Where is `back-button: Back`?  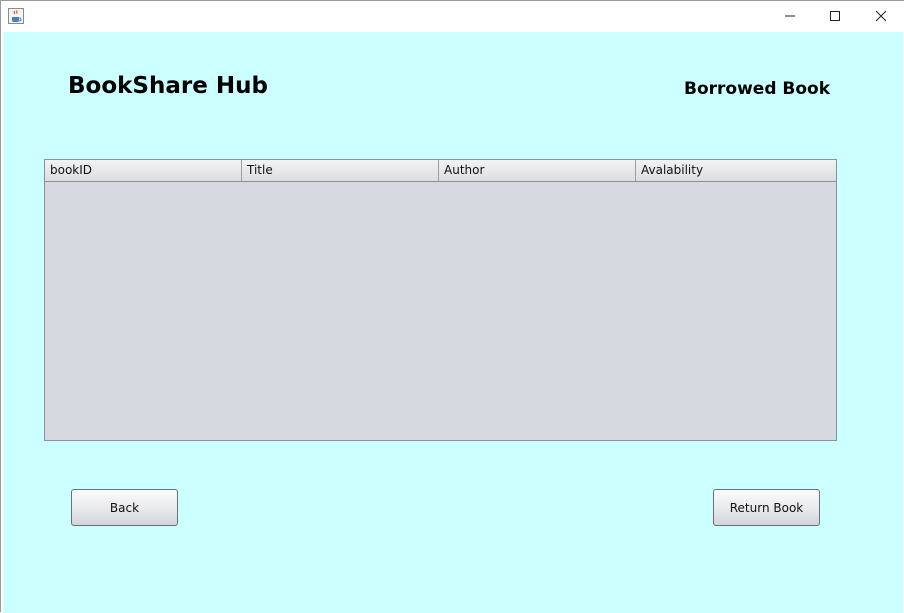
back-button: Back is located at coordinates (124, 507).